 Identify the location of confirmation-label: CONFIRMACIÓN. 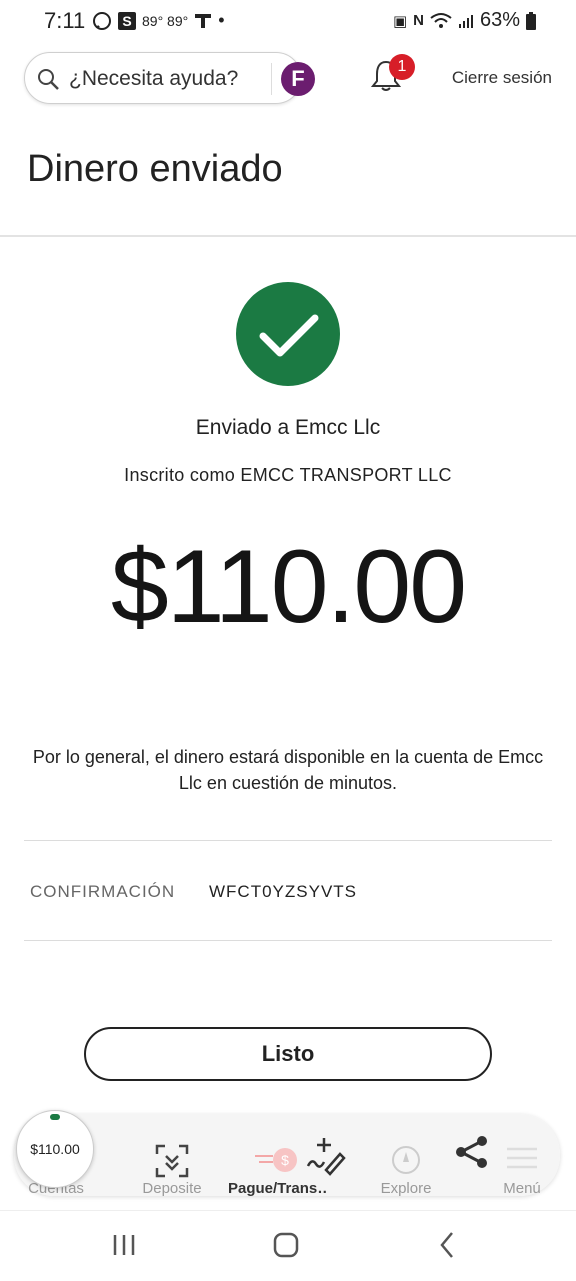
(103, 891).